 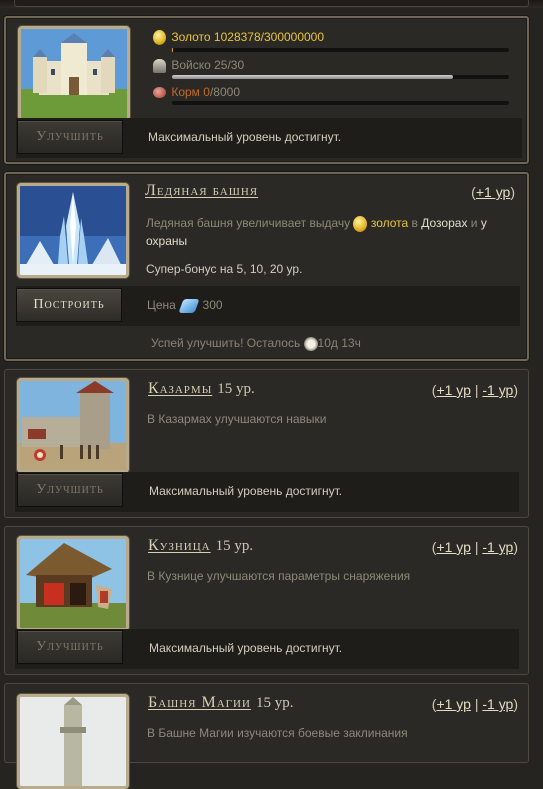 I want to click on timer-text: Успей улучшить! Осталось, so click(x=226, y=343).